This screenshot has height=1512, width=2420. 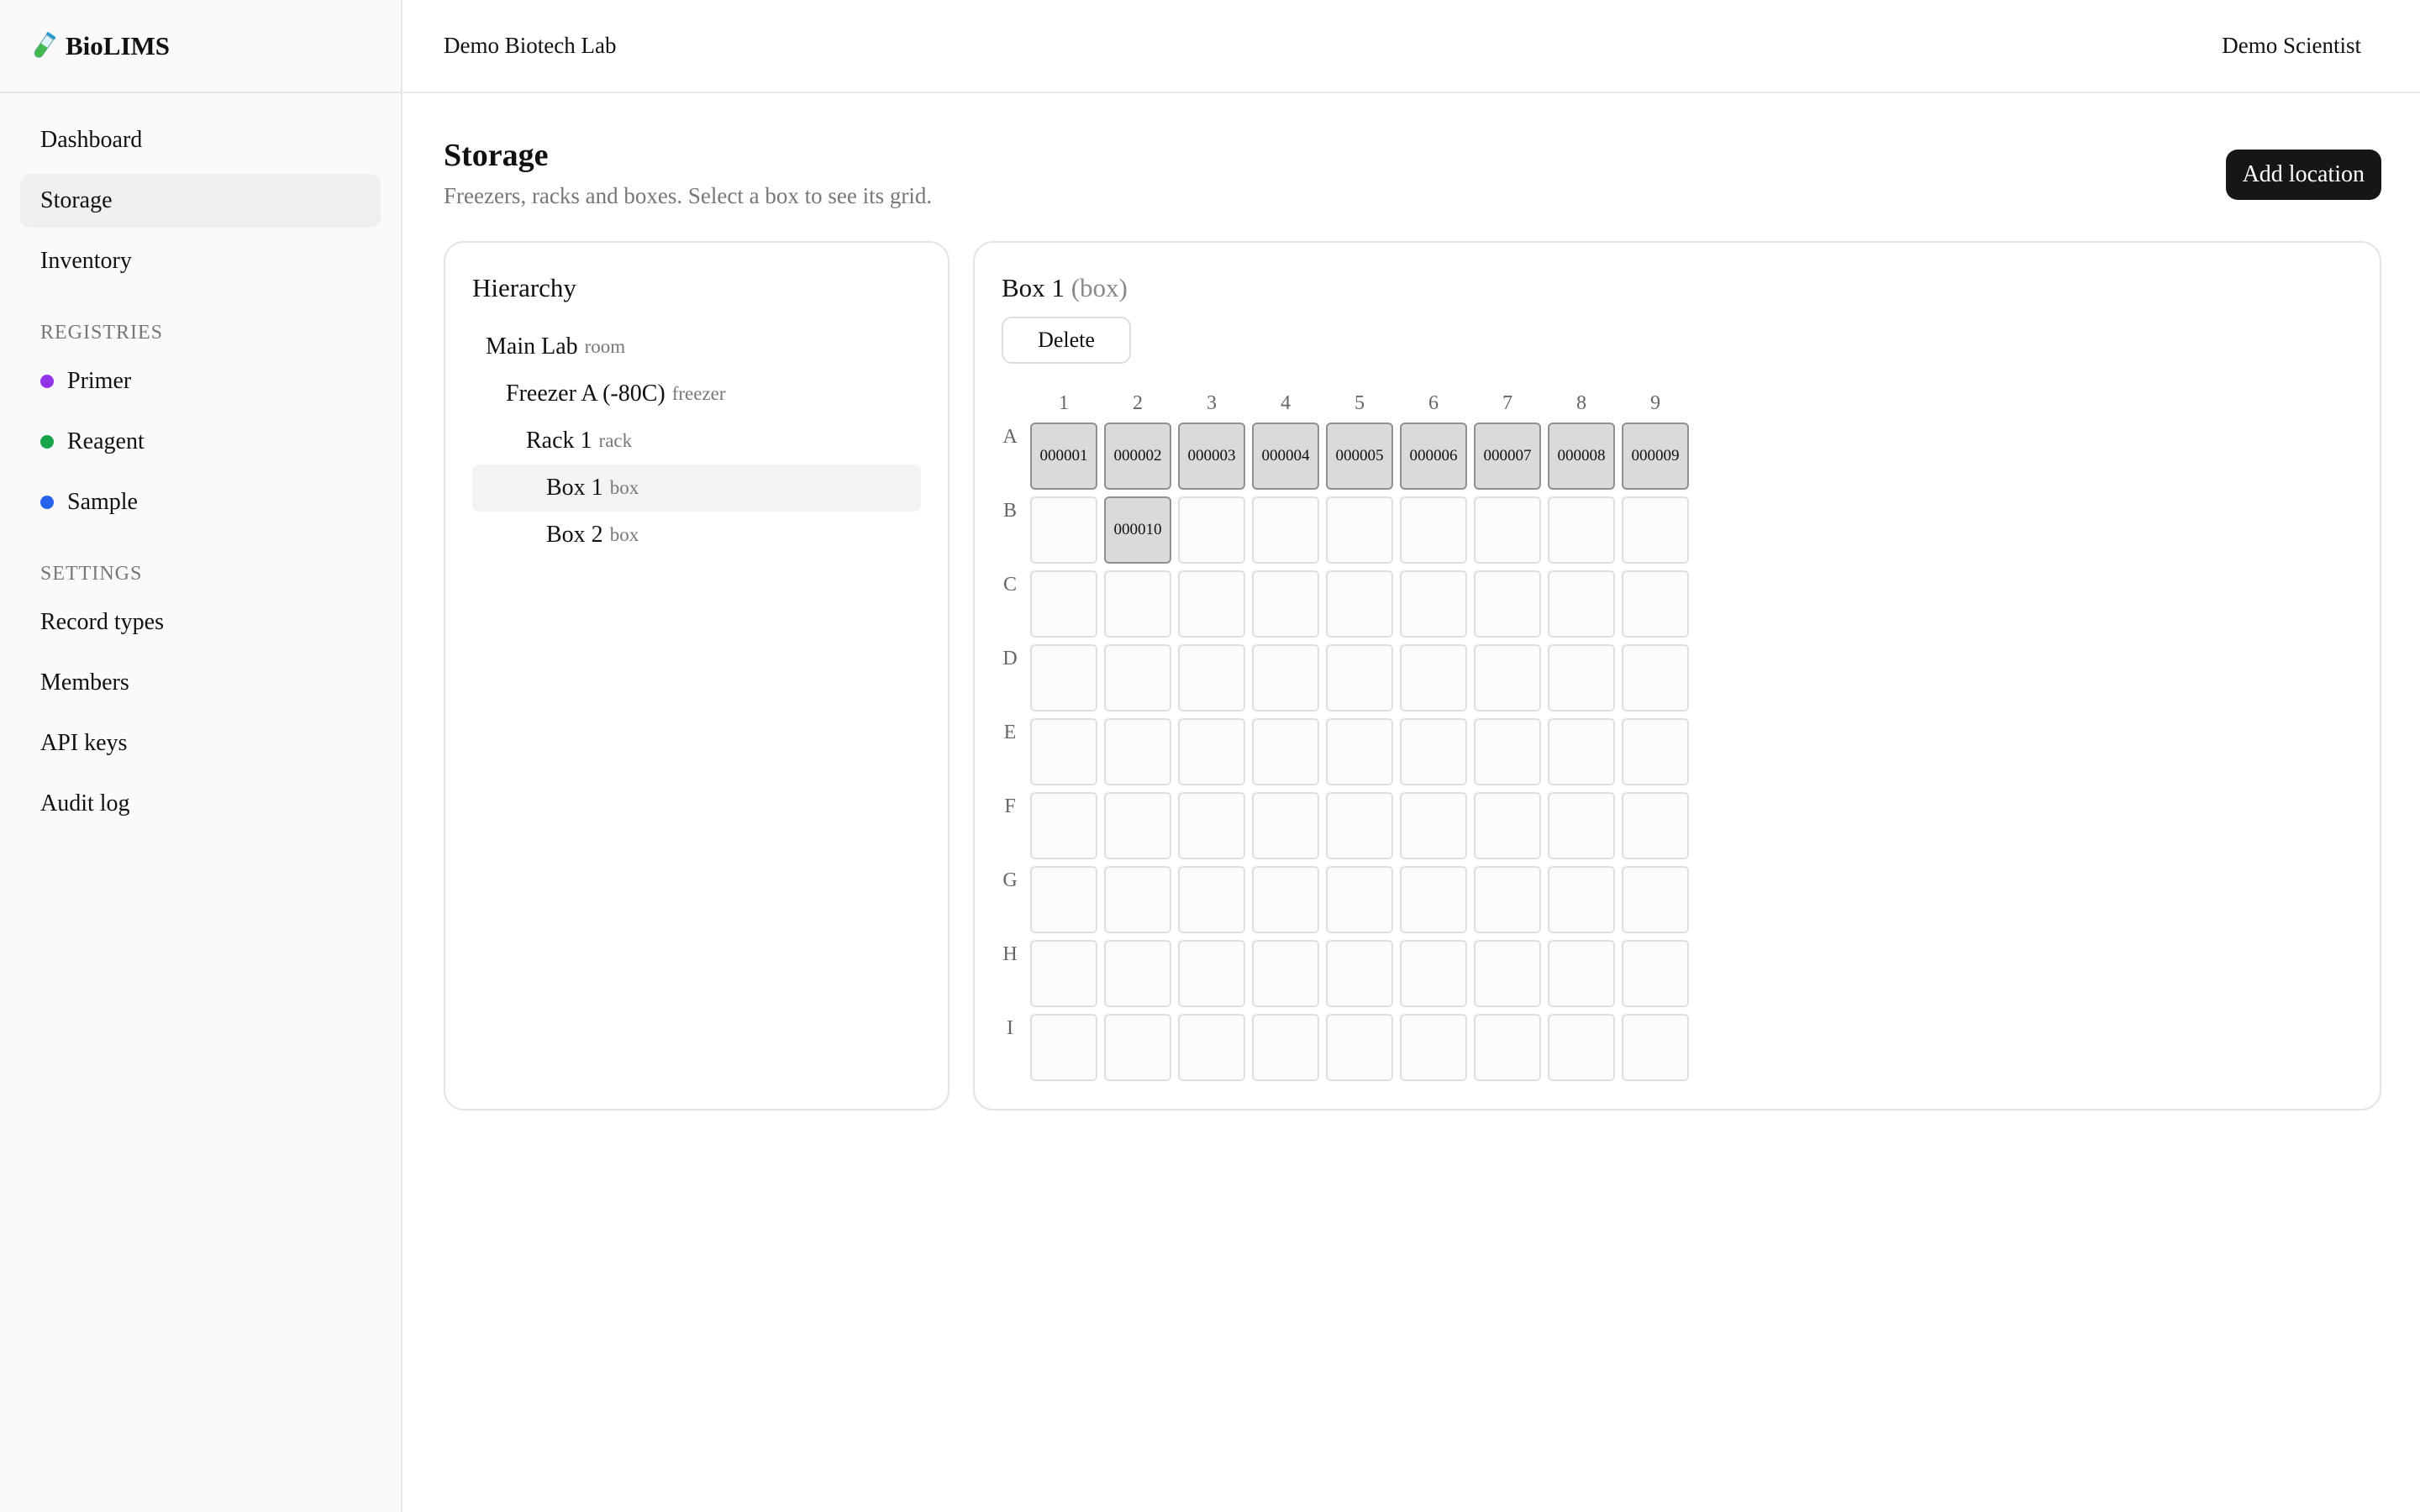 What do you see at coordinates (696, 488) in the screenshot?
I see `tree-node-box-1: Box 1 box` at bounding box center [696, 488].